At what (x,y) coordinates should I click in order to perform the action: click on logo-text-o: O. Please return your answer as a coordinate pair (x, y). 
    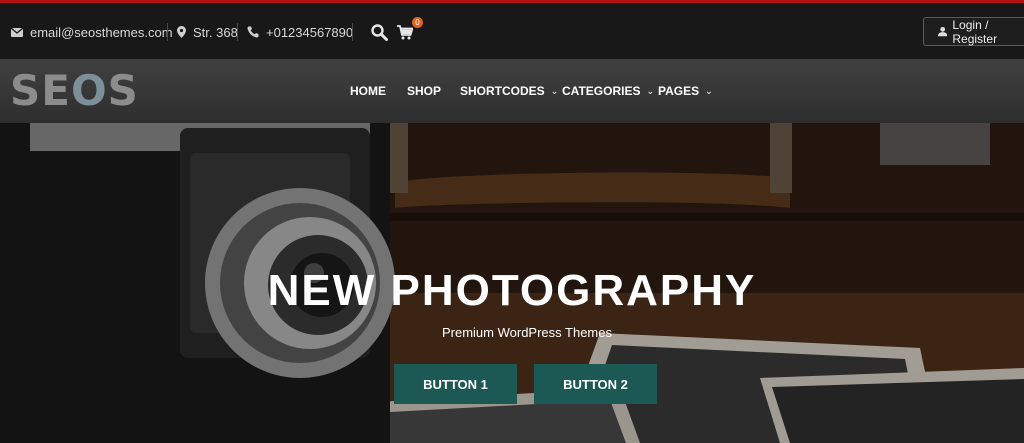
    Looking at the image, I should click on (89, 90).